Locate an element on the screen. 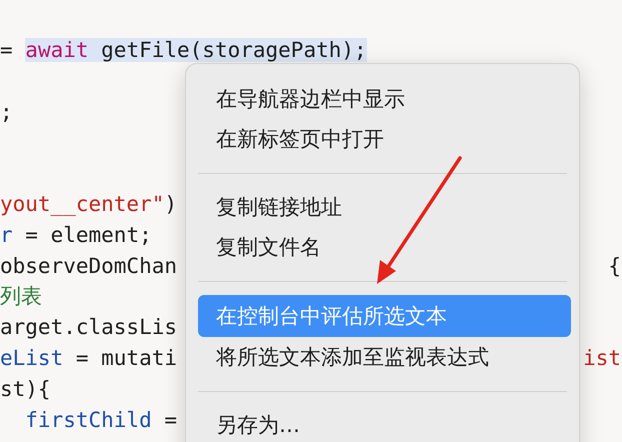  code-text: eList is located at coordinates (32, 358).